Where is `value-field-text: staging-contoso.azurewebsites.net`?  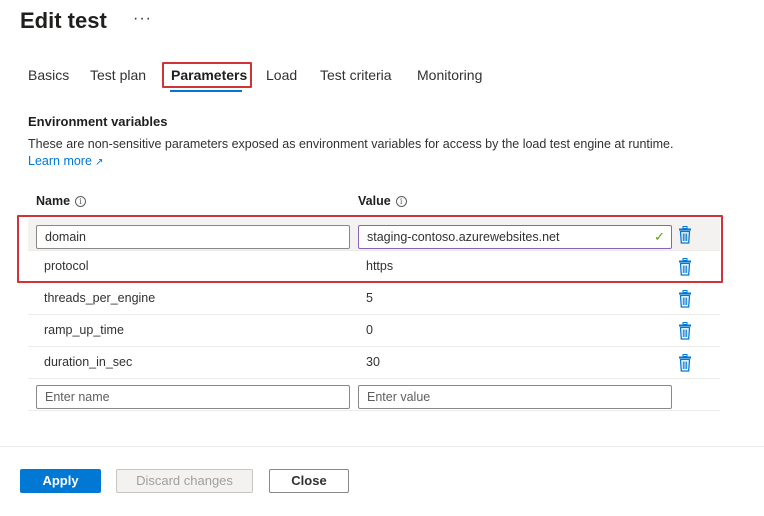 value-field-text: staging-contoso.azurewebsites.net is located at coordinates (463, 237).